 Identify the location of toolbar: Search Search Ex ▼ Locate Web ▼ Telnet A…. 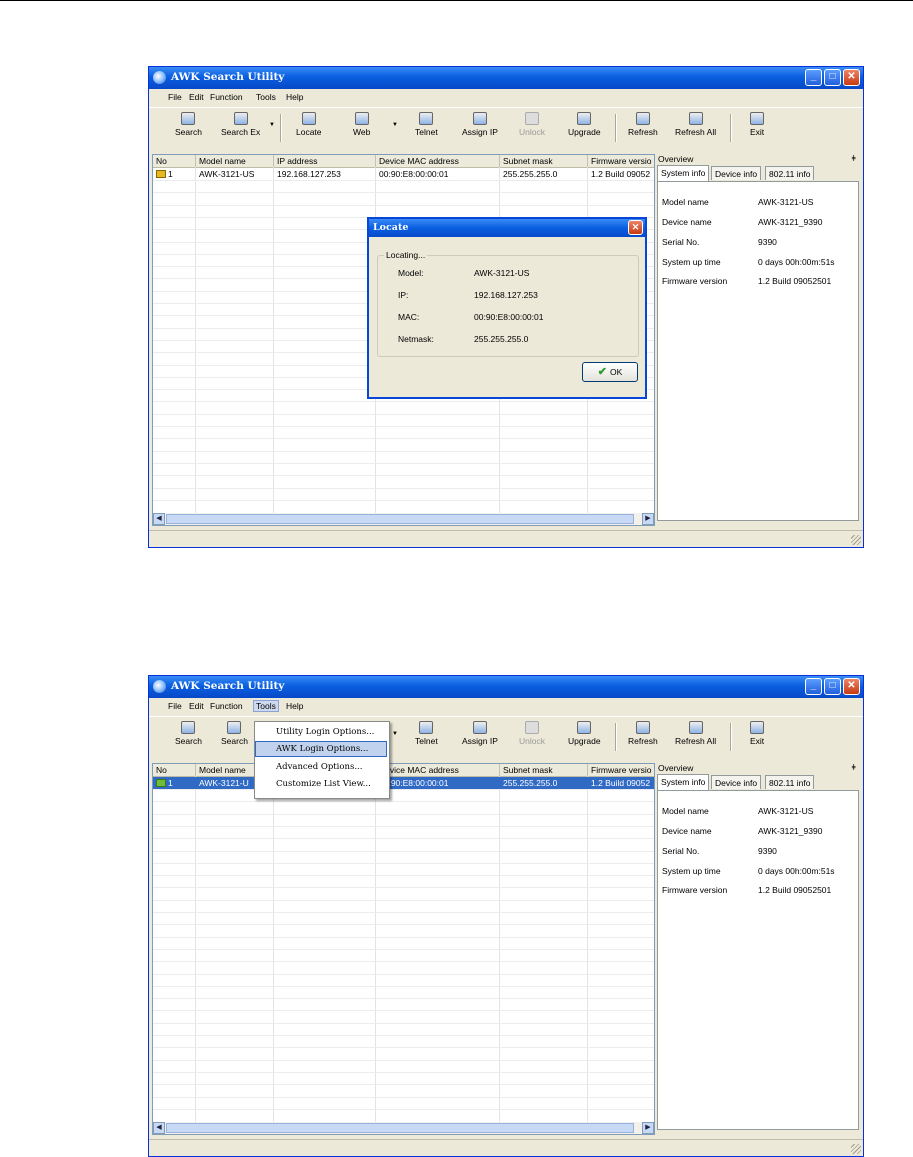
(506, 128).